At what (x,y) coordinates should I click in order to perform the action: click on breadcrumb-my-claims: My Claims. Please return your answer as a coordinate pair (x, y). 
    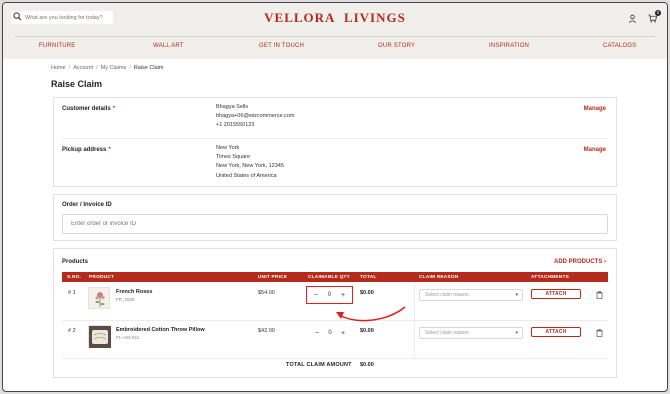
    Looking at the image, I should click on (114, 68).